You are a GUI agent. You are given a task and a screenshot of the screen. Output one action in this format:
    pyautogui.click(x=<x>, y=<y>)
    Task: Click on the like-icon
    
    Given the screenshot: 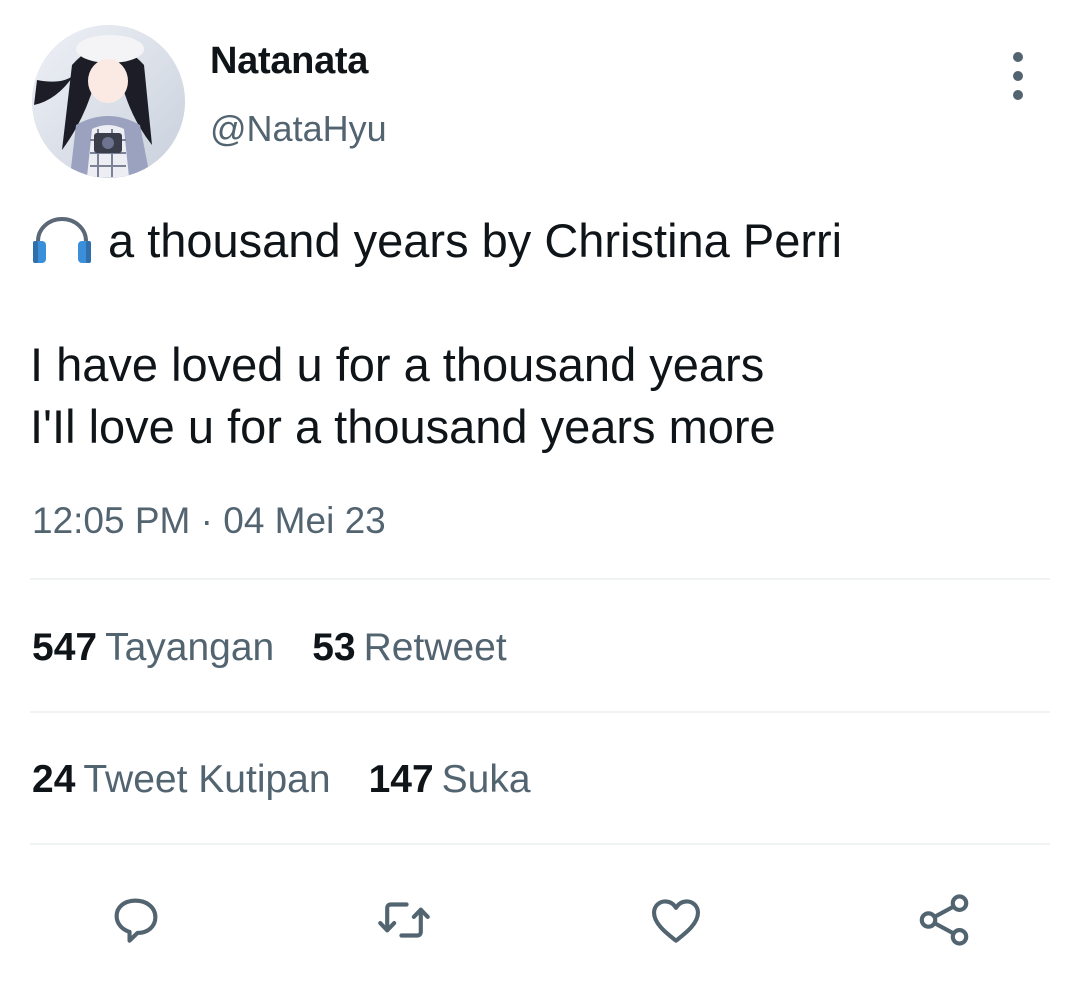 What is the action you would take?
    pyautogui.click(x=676, y=921)
    